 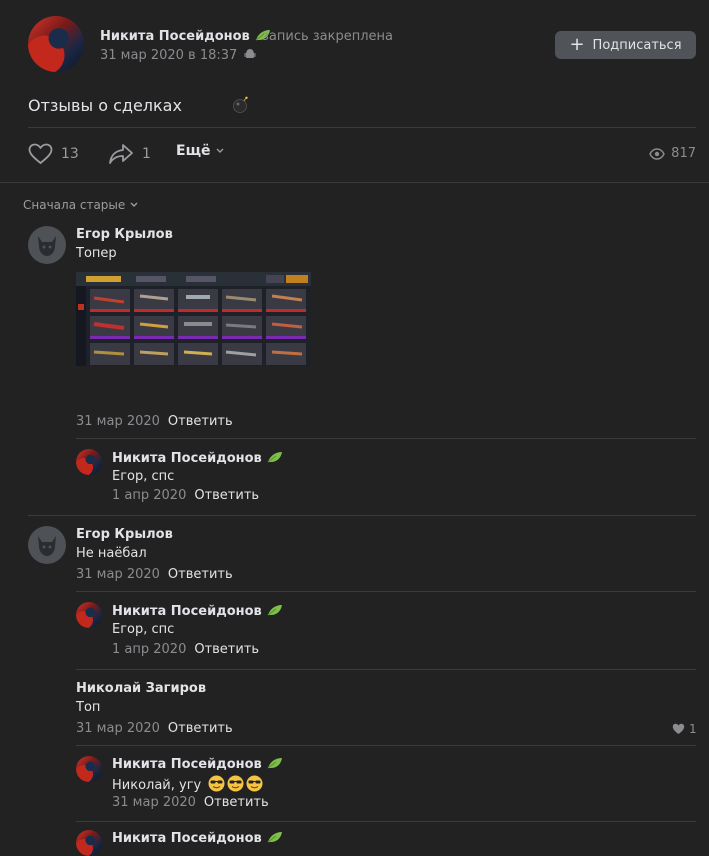 I want to click on post-author-name: Никита Посейдонов, so click(x=175, y=36).